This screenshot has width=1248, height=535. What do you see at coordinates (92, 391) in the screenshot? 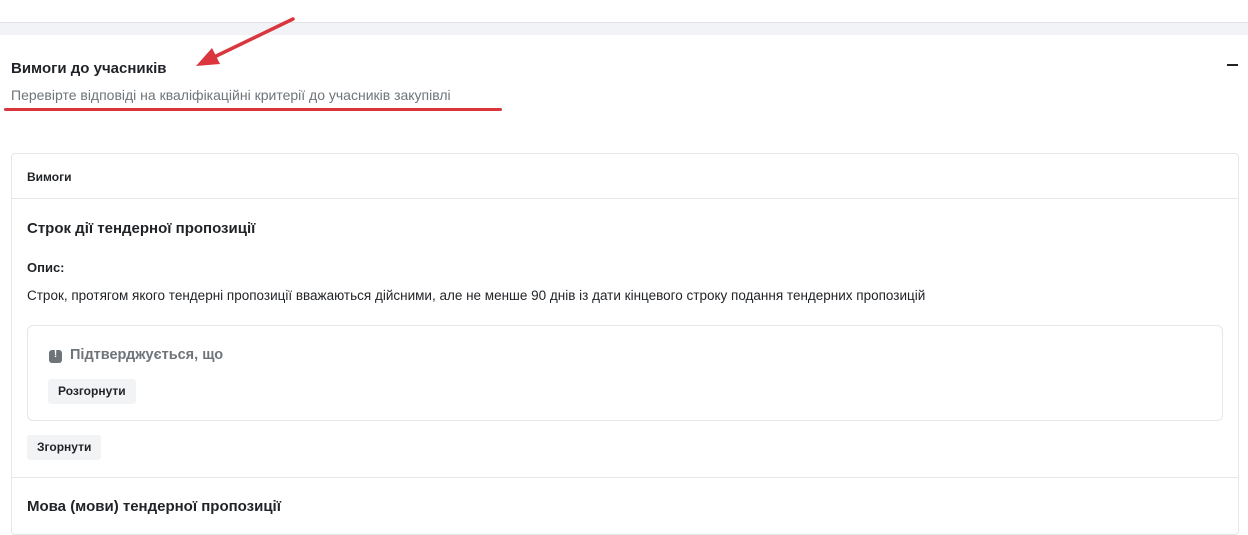
I see `expand-button: Розгорнути` at bounding box center [92, 391].